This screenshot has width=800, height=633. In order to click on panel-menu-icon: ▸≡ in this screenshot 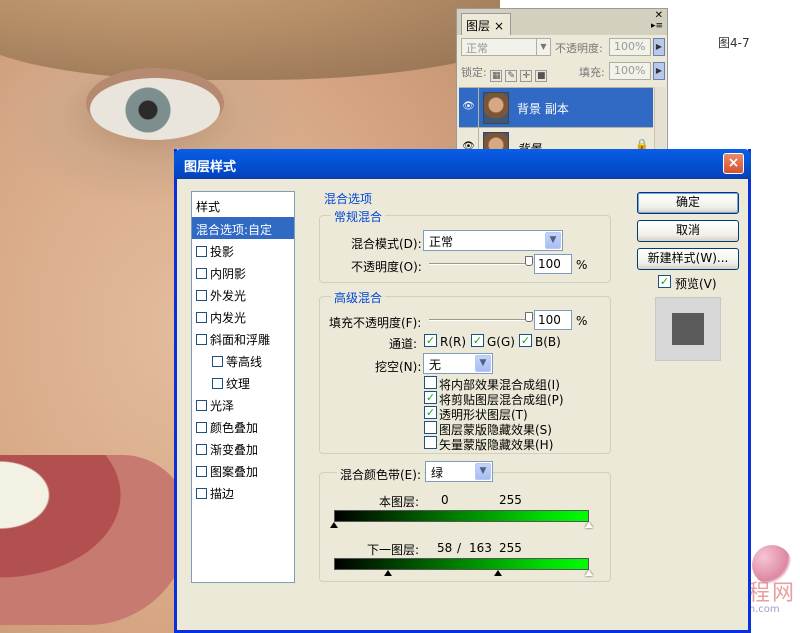, I will do `click(657, 26)`.